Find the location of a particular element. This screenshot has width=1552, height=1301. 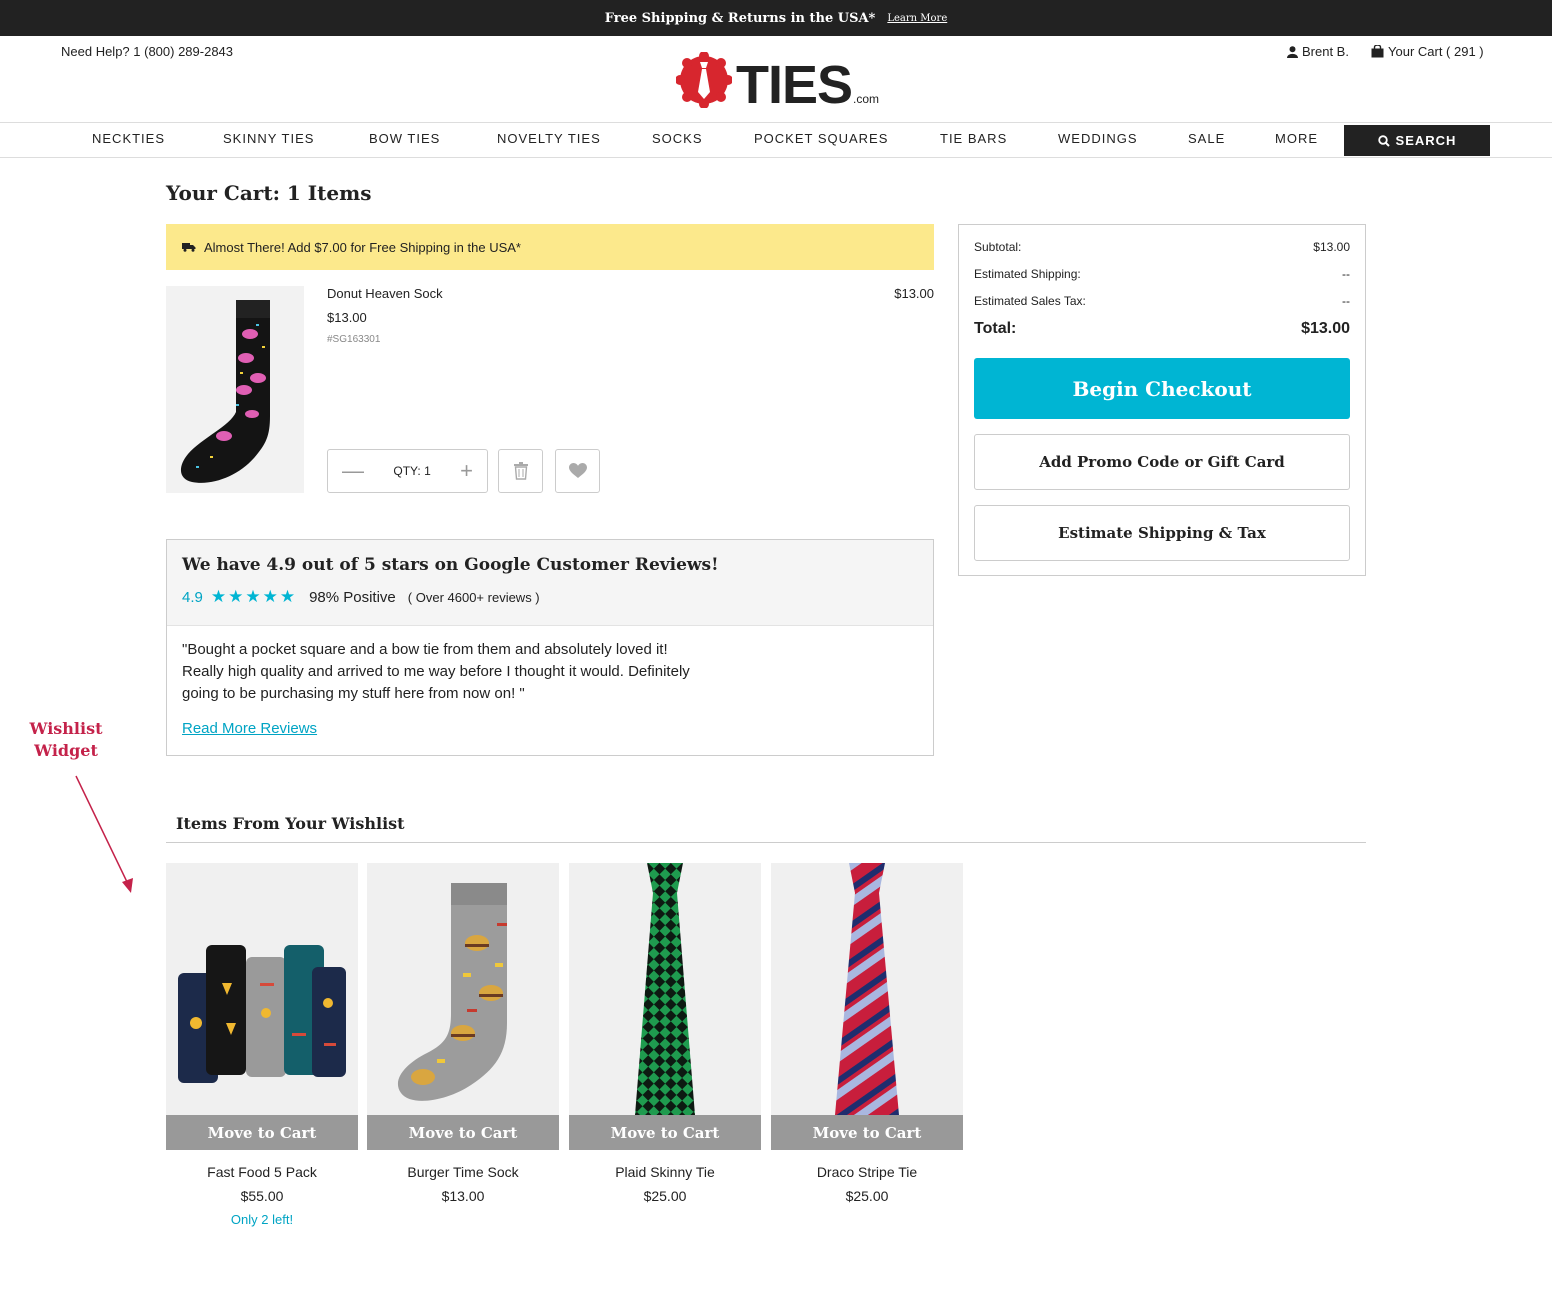

wishlist-item-price: $55.00 is located at coordinates (262, 1196).